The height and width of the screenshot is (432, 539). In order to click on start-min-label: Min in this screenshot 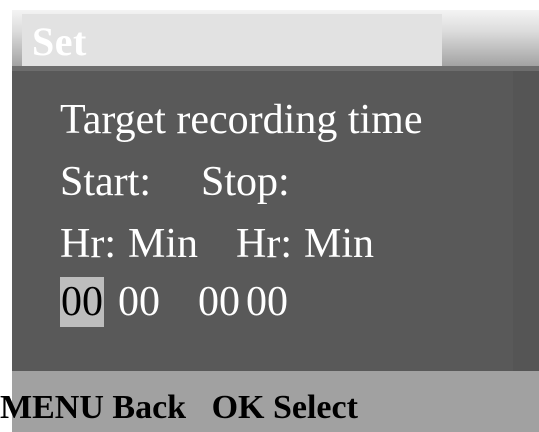, I will do `click(163, 244)`.